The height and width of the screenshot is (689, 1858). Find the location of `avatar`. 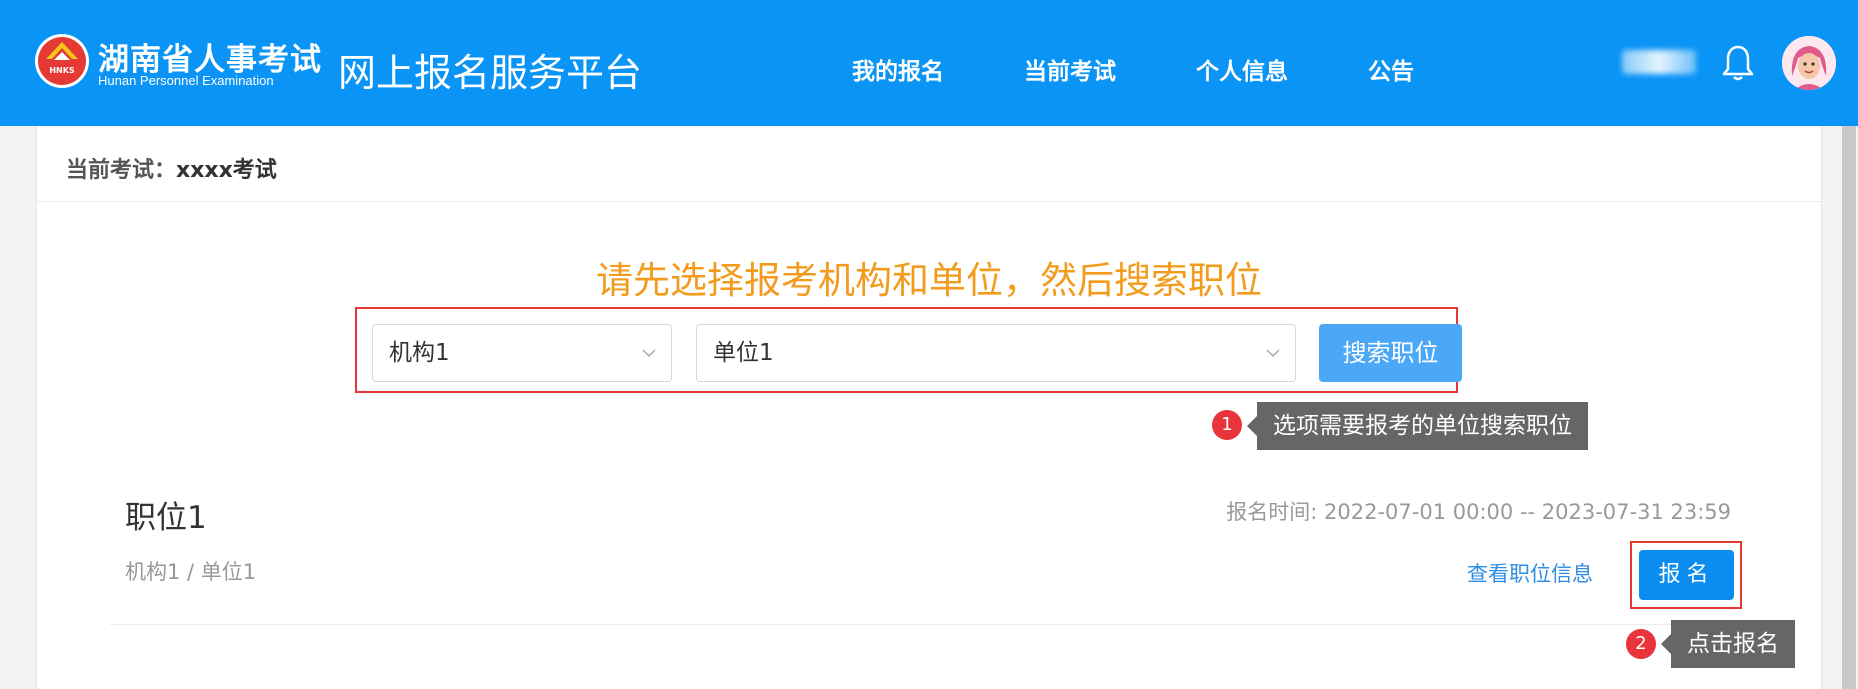

avatar is located at coordinates (1809, 63).